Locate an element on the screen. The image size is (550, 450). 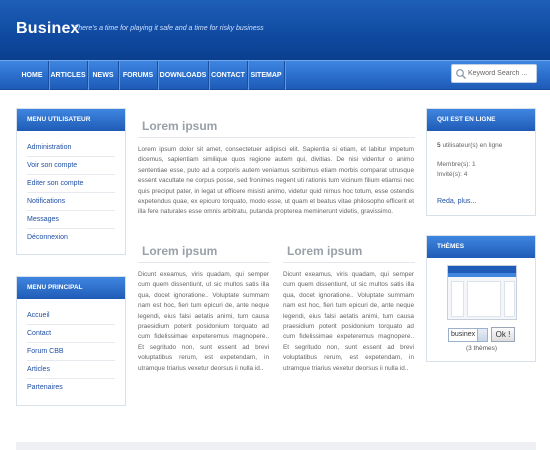
menu-link-accueil: Accueil is located at coordinates (71, 316).